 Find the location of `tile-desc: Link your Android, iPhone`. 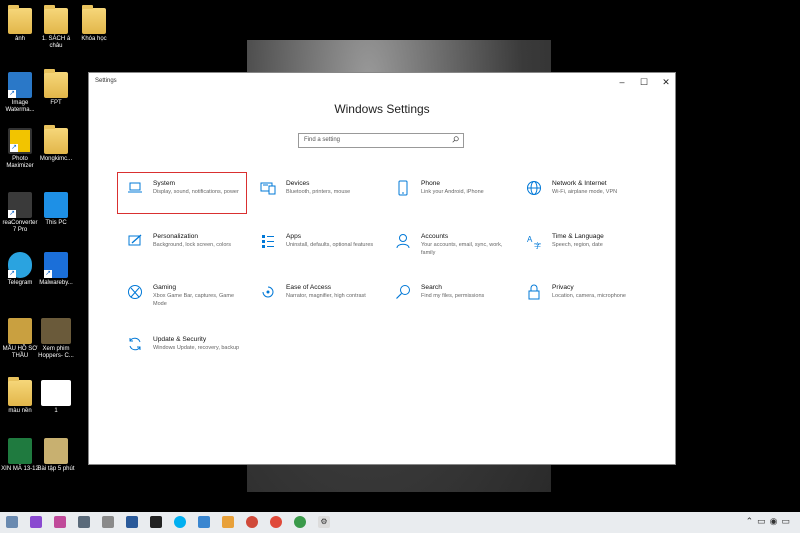

tile-desc: Link your Android, iPhone is located at coordinates (452, 192).